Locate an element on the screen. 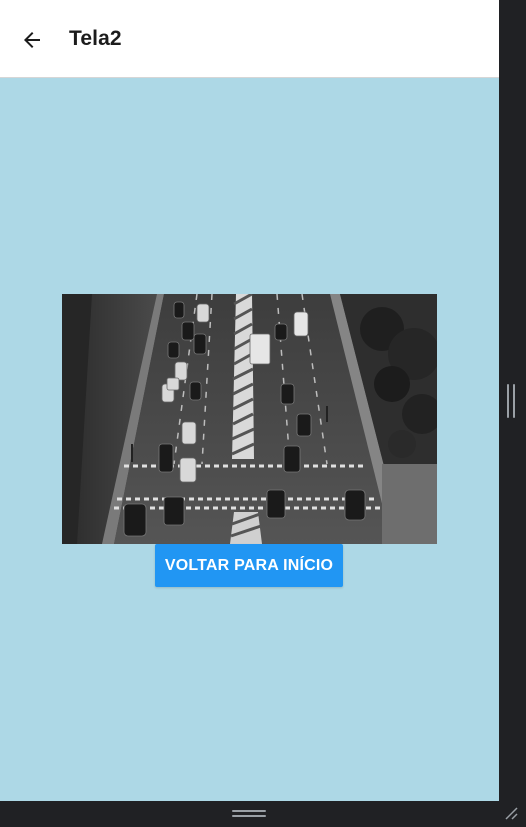 The height and width of the screenshot is (827, 526). resize-corner-icon is located at coordinates (511, 813).